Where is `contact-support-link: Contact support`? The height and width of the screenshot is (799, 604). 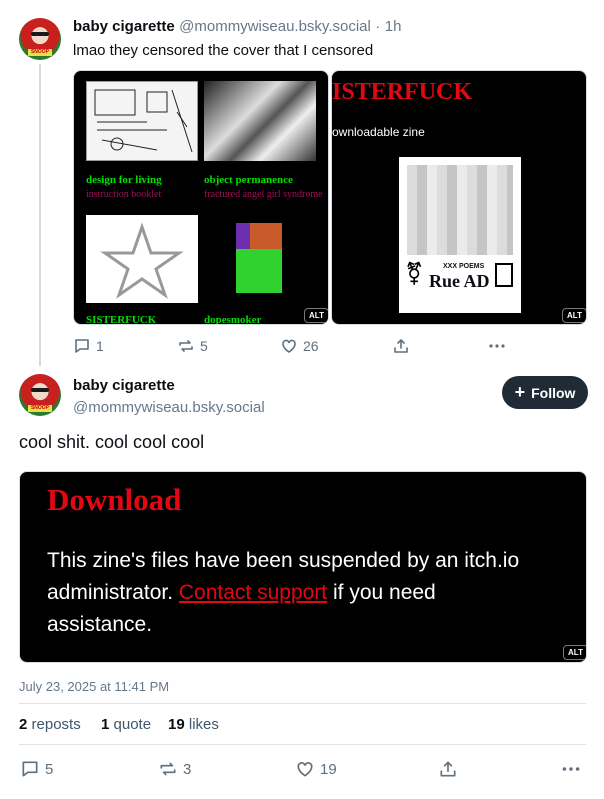
contact-support-link: Contact support is located at coordinates (253, 592).